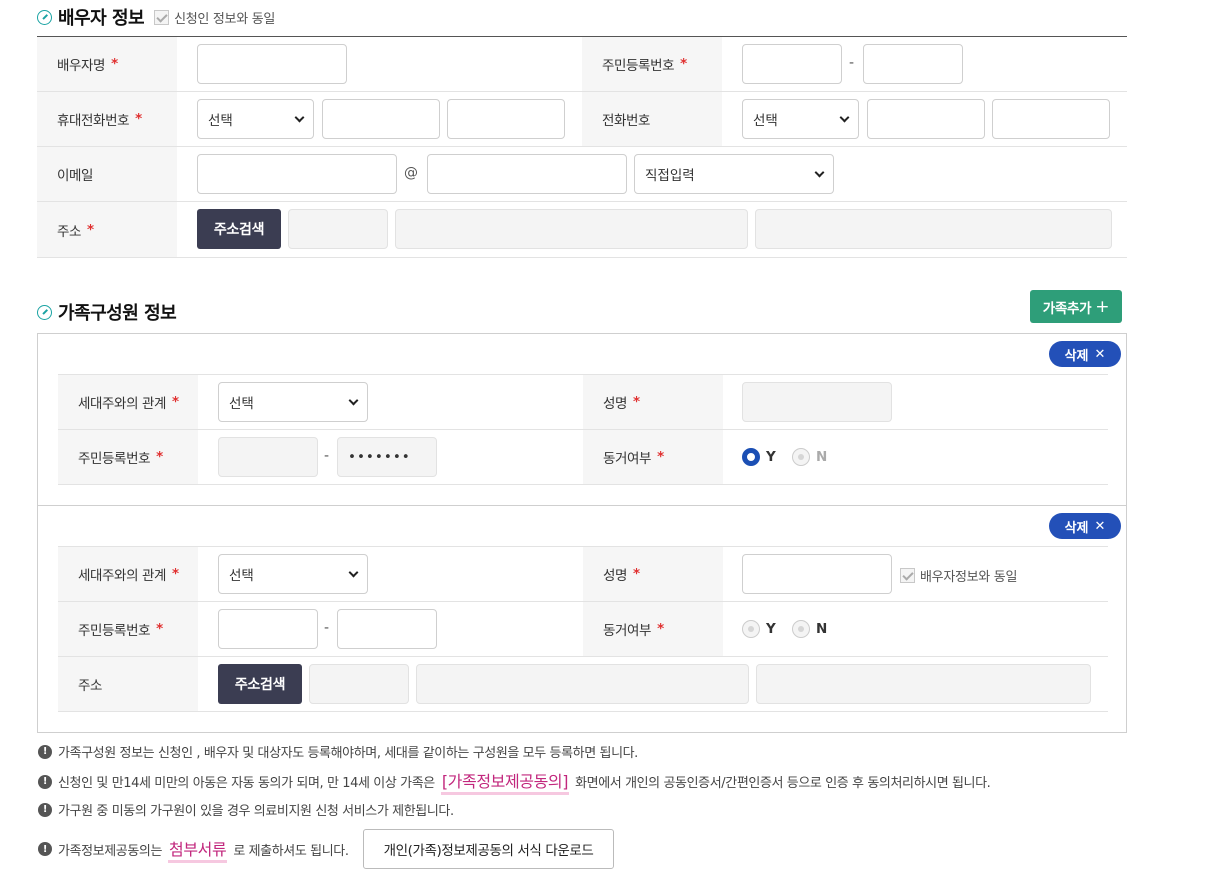 The image size is (1222, 874). I want to click on member-rrn-back-input, so click(387, 629).